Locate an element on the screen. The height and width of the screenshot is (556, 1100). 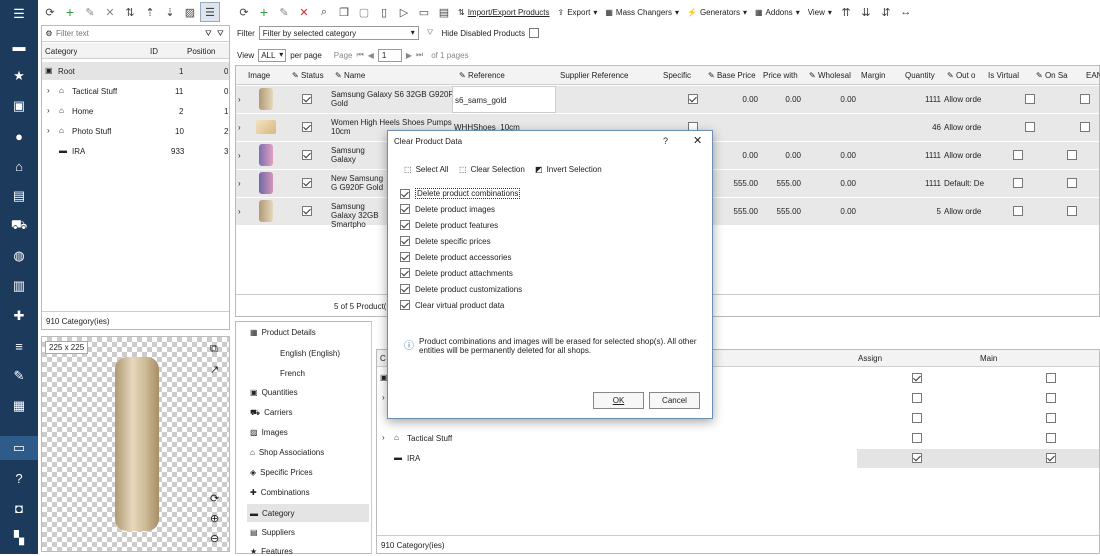
tree-item-combinations: ✚ Combinations is located at coordinates (280, 492).